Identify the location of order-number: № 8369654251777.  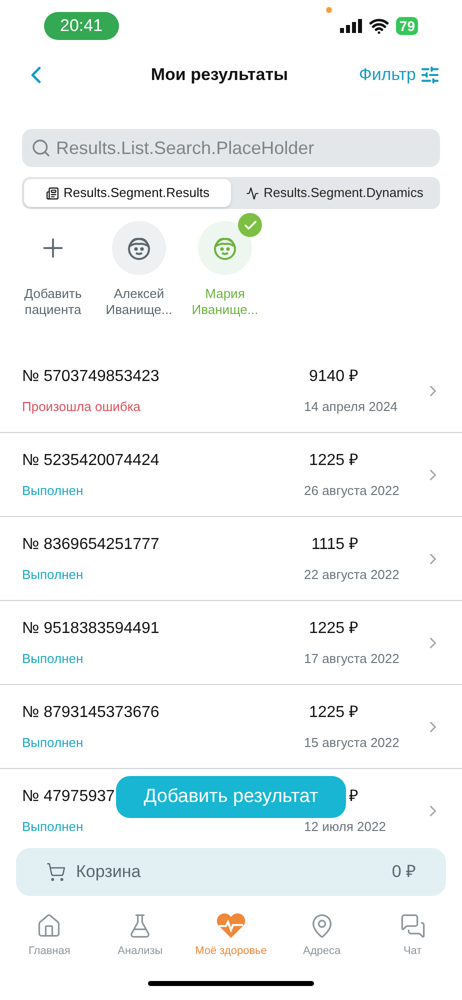
(91, 544).